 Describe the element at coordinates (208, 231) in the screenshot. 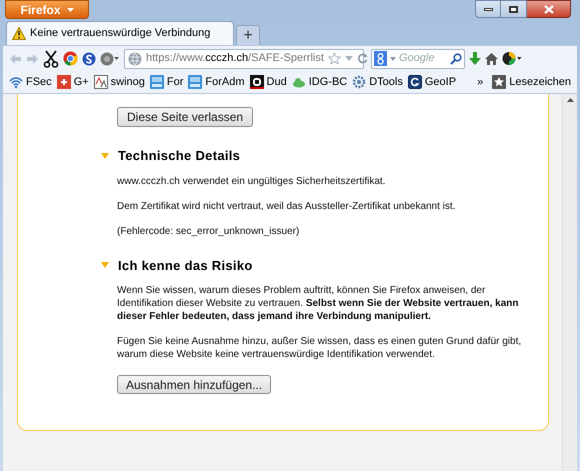

I see `paragraph: (Fehlercode: sec_error_unknown_issuer)` at that location.